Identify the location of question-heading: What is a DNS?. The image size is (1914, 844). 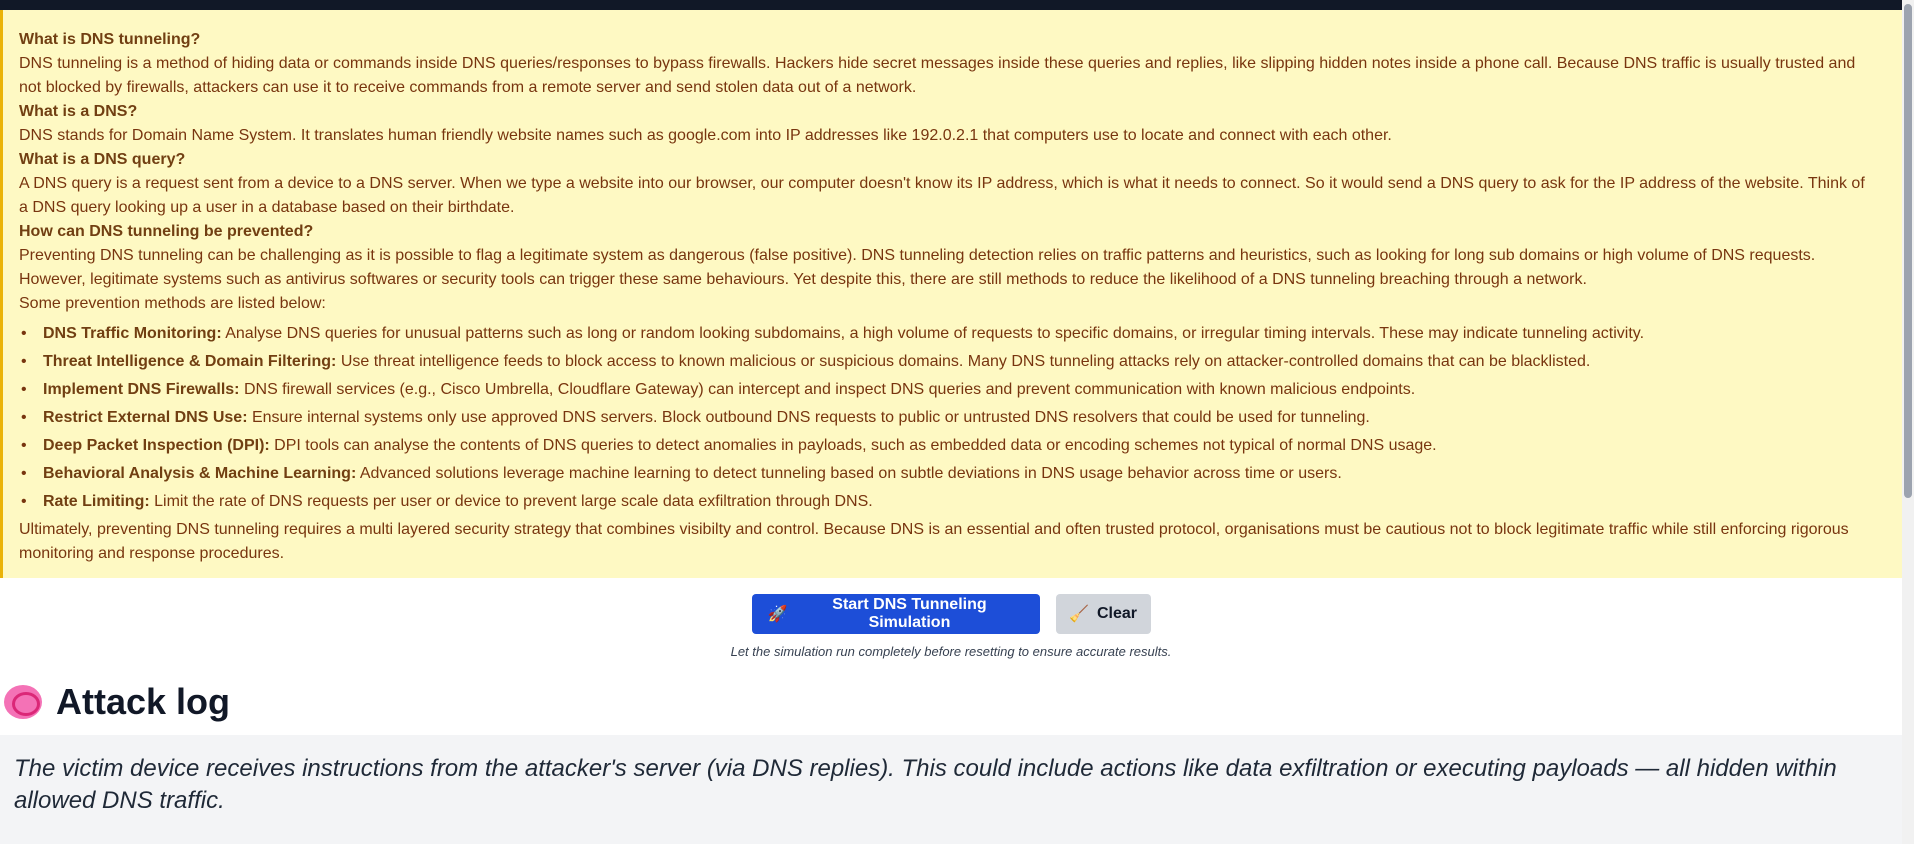
(78, 111).